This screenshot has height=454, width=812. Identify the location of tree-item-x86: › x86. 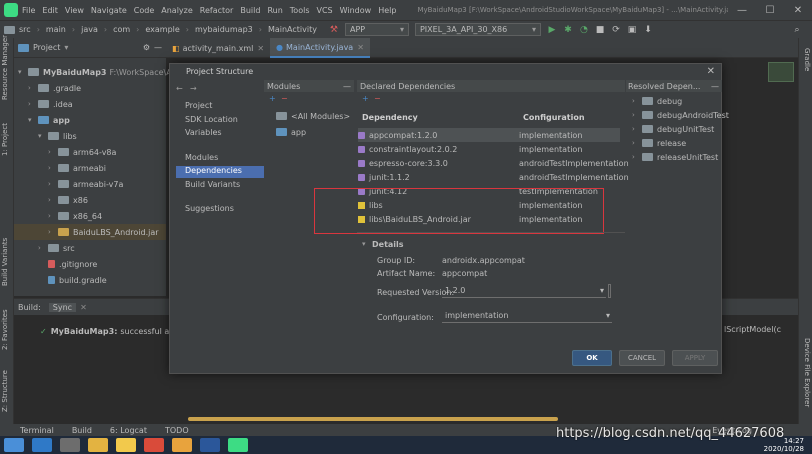
(68, 200).